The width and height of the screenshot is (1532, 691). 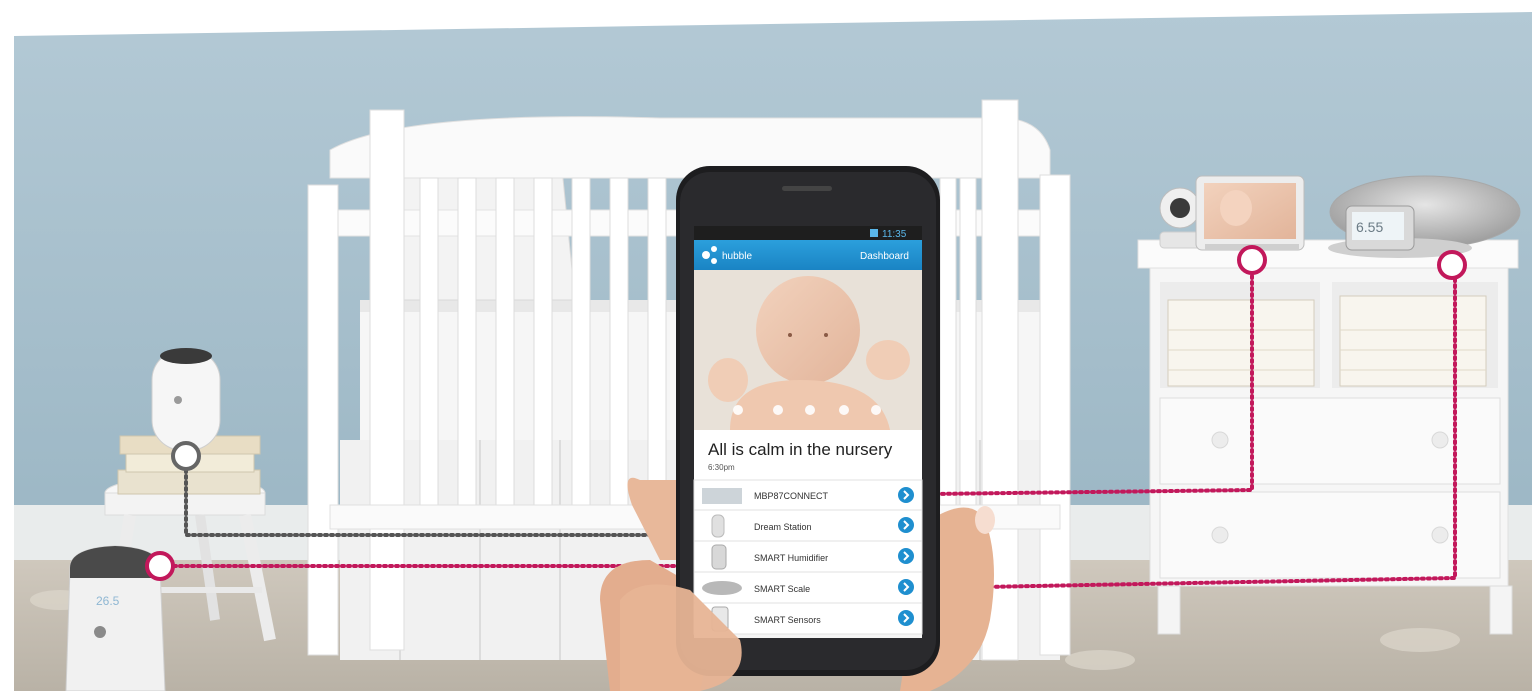 What do you see at coordinates (783, 527) in the screenshot?
I see `svg-text: Dream Station` at bounding box center [783, 527].